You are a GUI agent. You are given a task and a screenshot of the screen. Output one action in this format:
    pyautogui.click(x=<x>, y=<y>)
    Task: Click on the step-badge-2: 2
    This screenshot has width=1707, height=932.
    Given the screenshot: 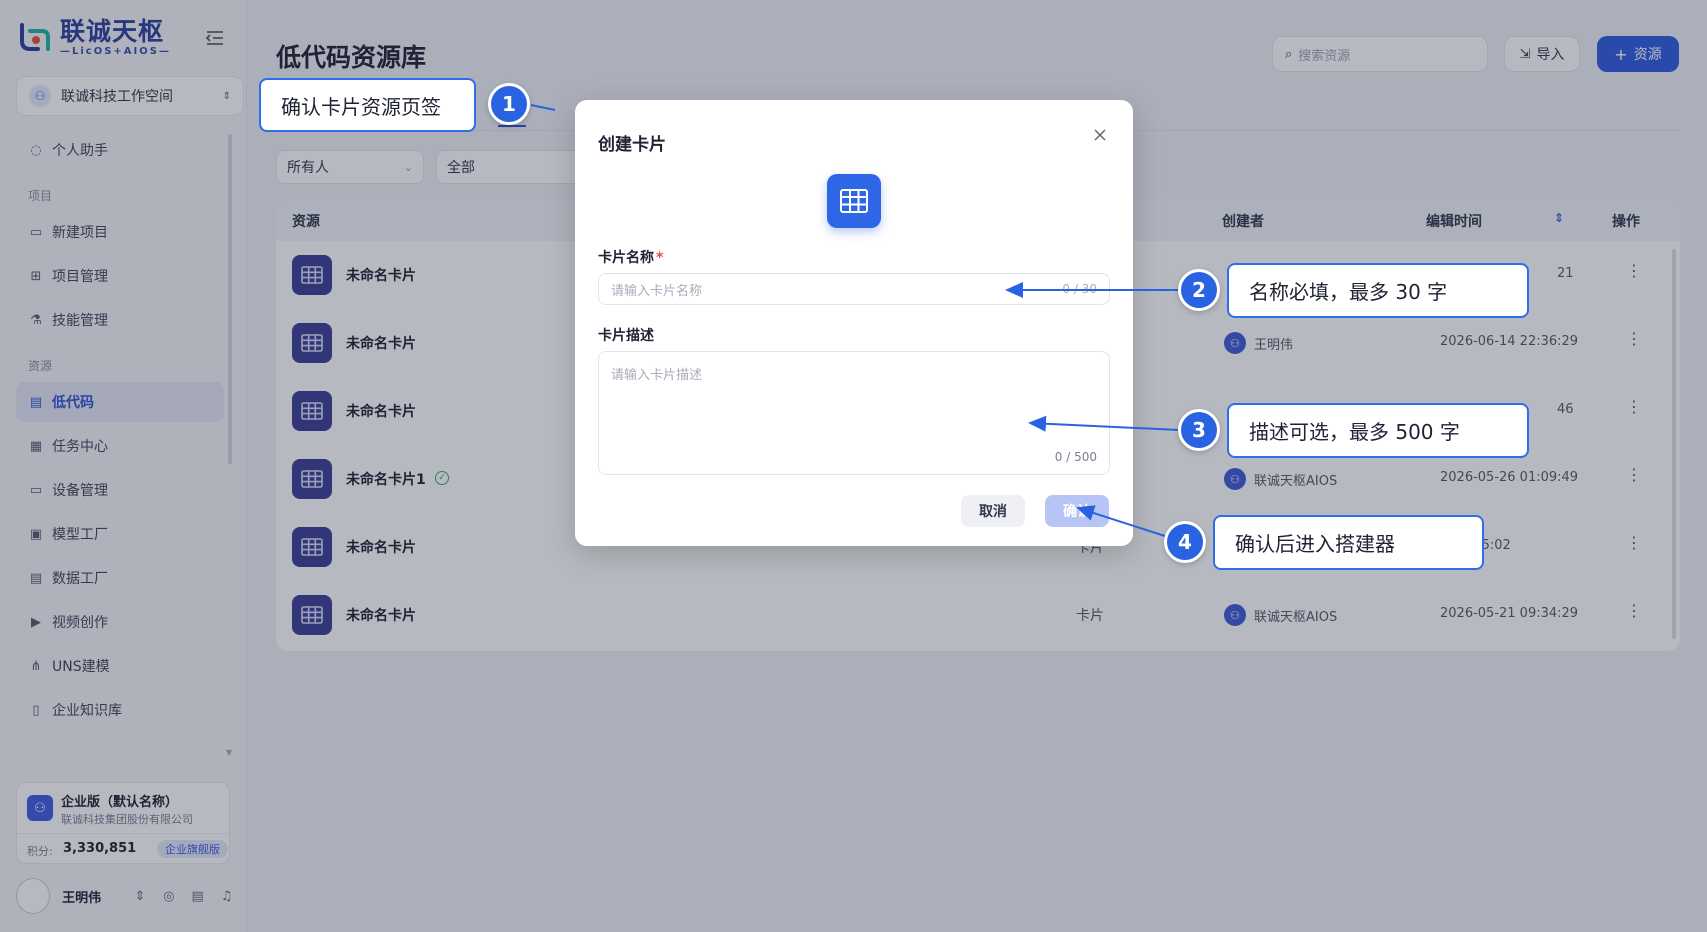 What is the action you would take?
    pyautogui.click(x=1199, y=290)
    